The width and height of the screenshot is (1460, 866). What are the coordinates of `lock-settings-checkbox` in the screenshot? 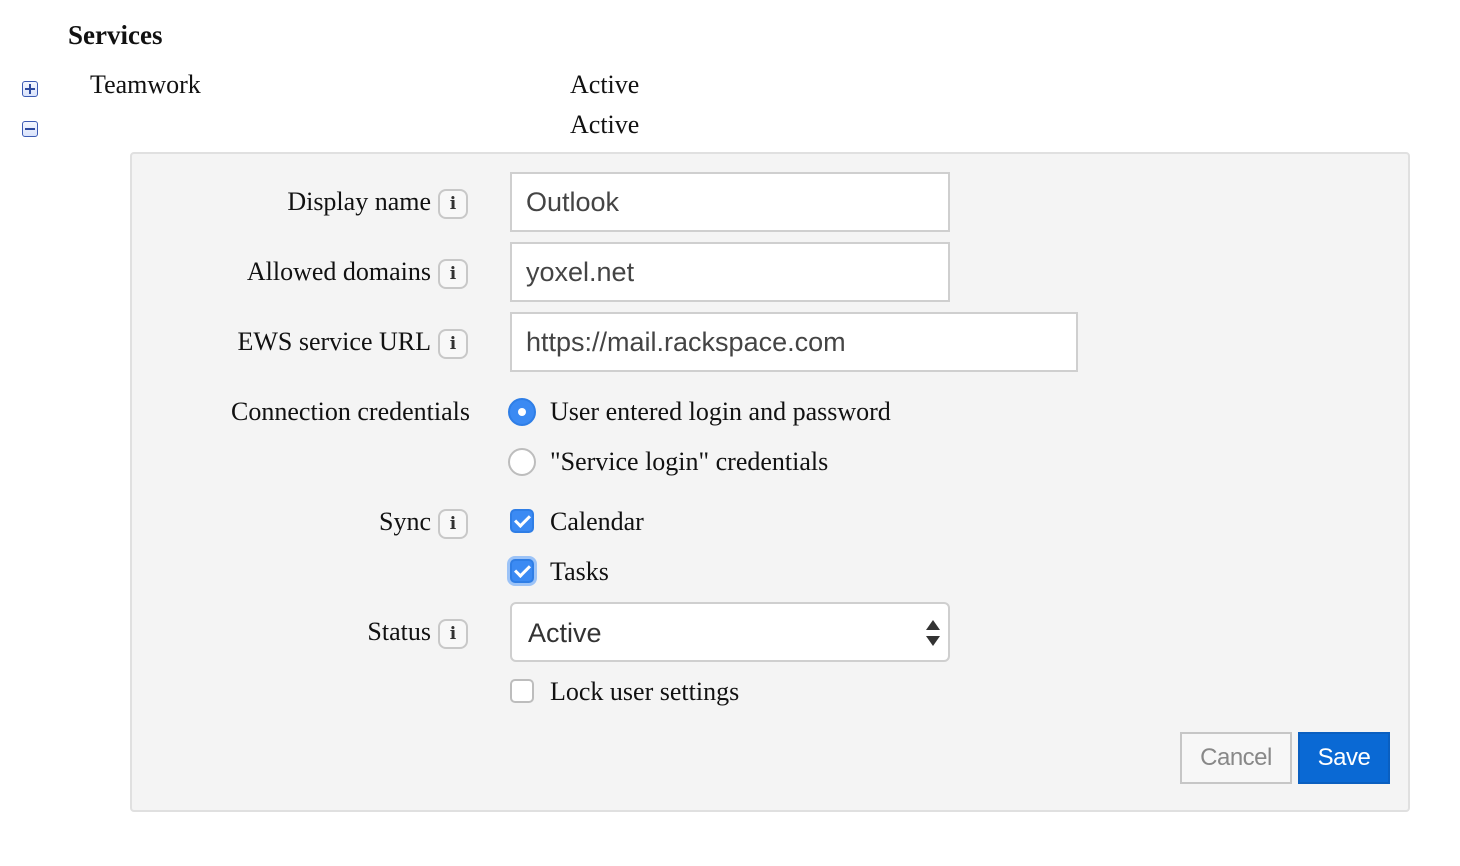 It's located at (522, 691).